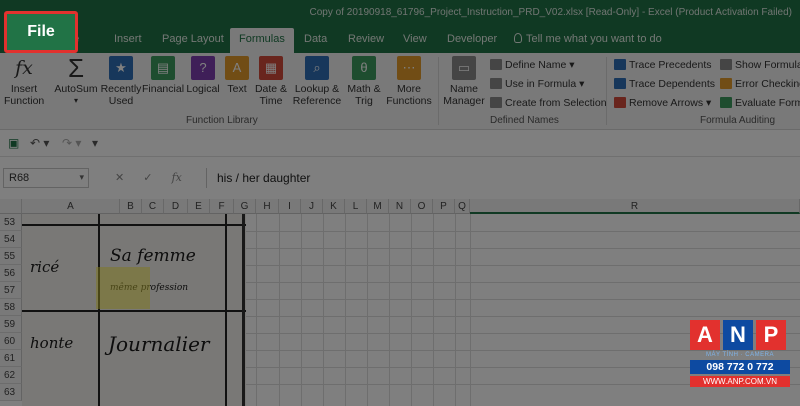  Describe the element at coordinates (464, 81) in the screenshot. I see `name-manager-button: ▭ Name Manager` at that location.